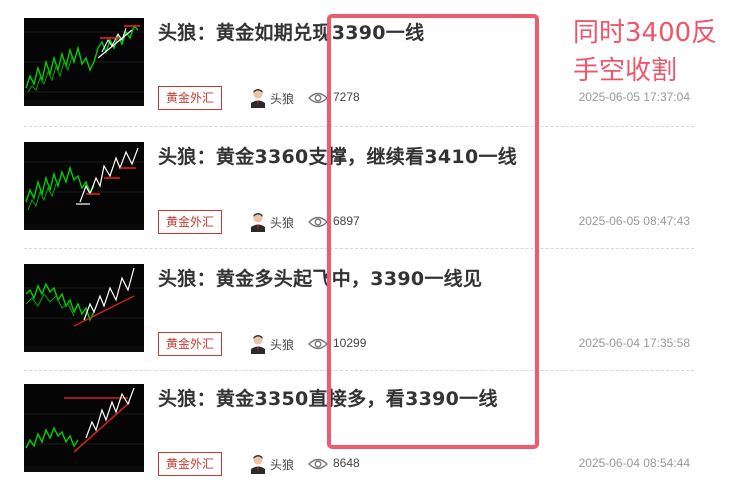  What do you see at coordinates (652, 52) in the screenshot?
I see `annotation-text: 同时3400反 手空收割` at bounding box center [652, 52].